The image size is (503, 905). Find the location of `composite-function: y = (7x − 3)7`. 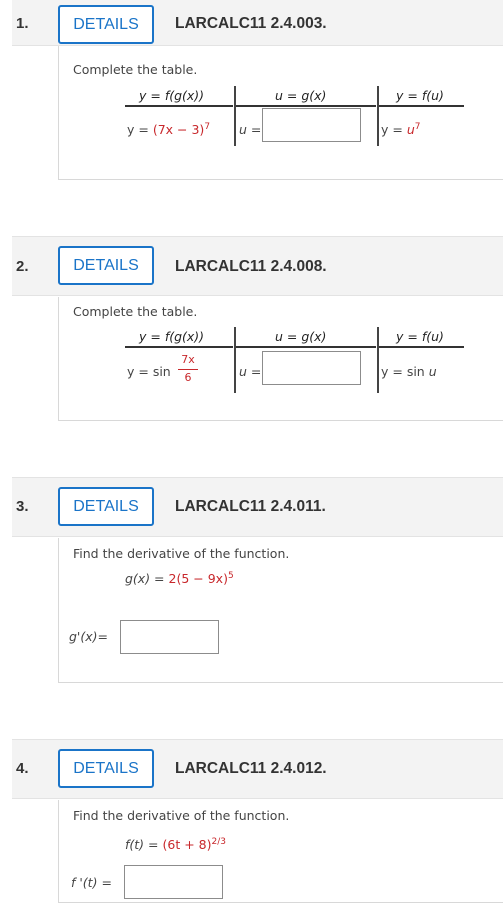

composite-function: y = (7x − 3)7 is located at coordinates (169, 129).